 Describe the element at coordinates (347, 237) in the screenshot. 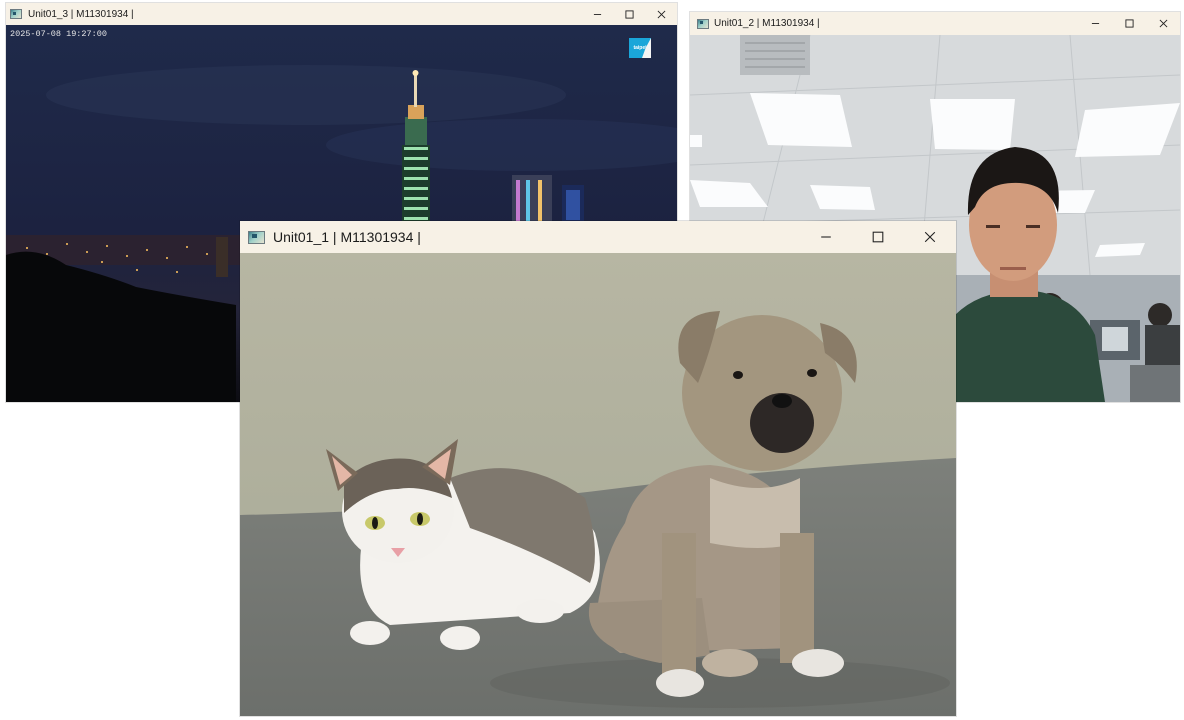

I see `window-title: Unit01_1 | M11301934 |` at that location.